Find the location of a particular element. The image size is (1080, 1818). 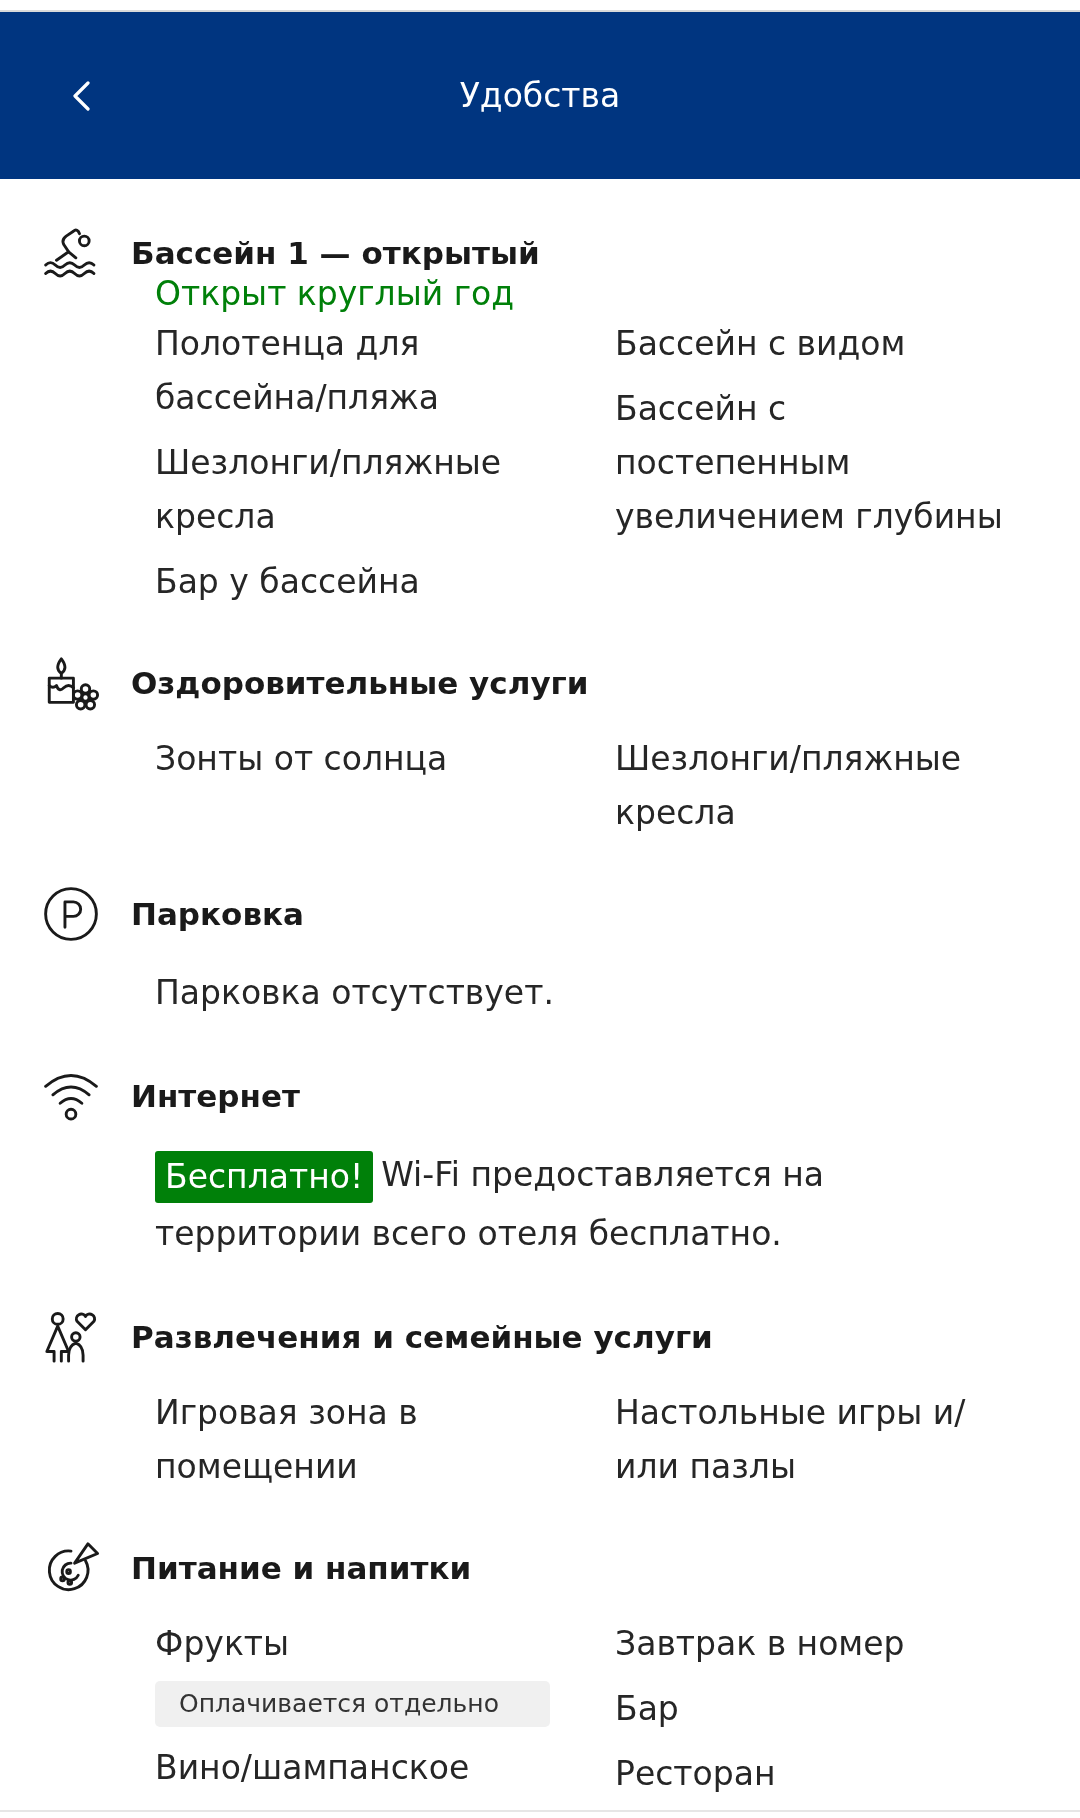

section-title: Развлечения и семейные услуги is located at coordinates (422, 1337).